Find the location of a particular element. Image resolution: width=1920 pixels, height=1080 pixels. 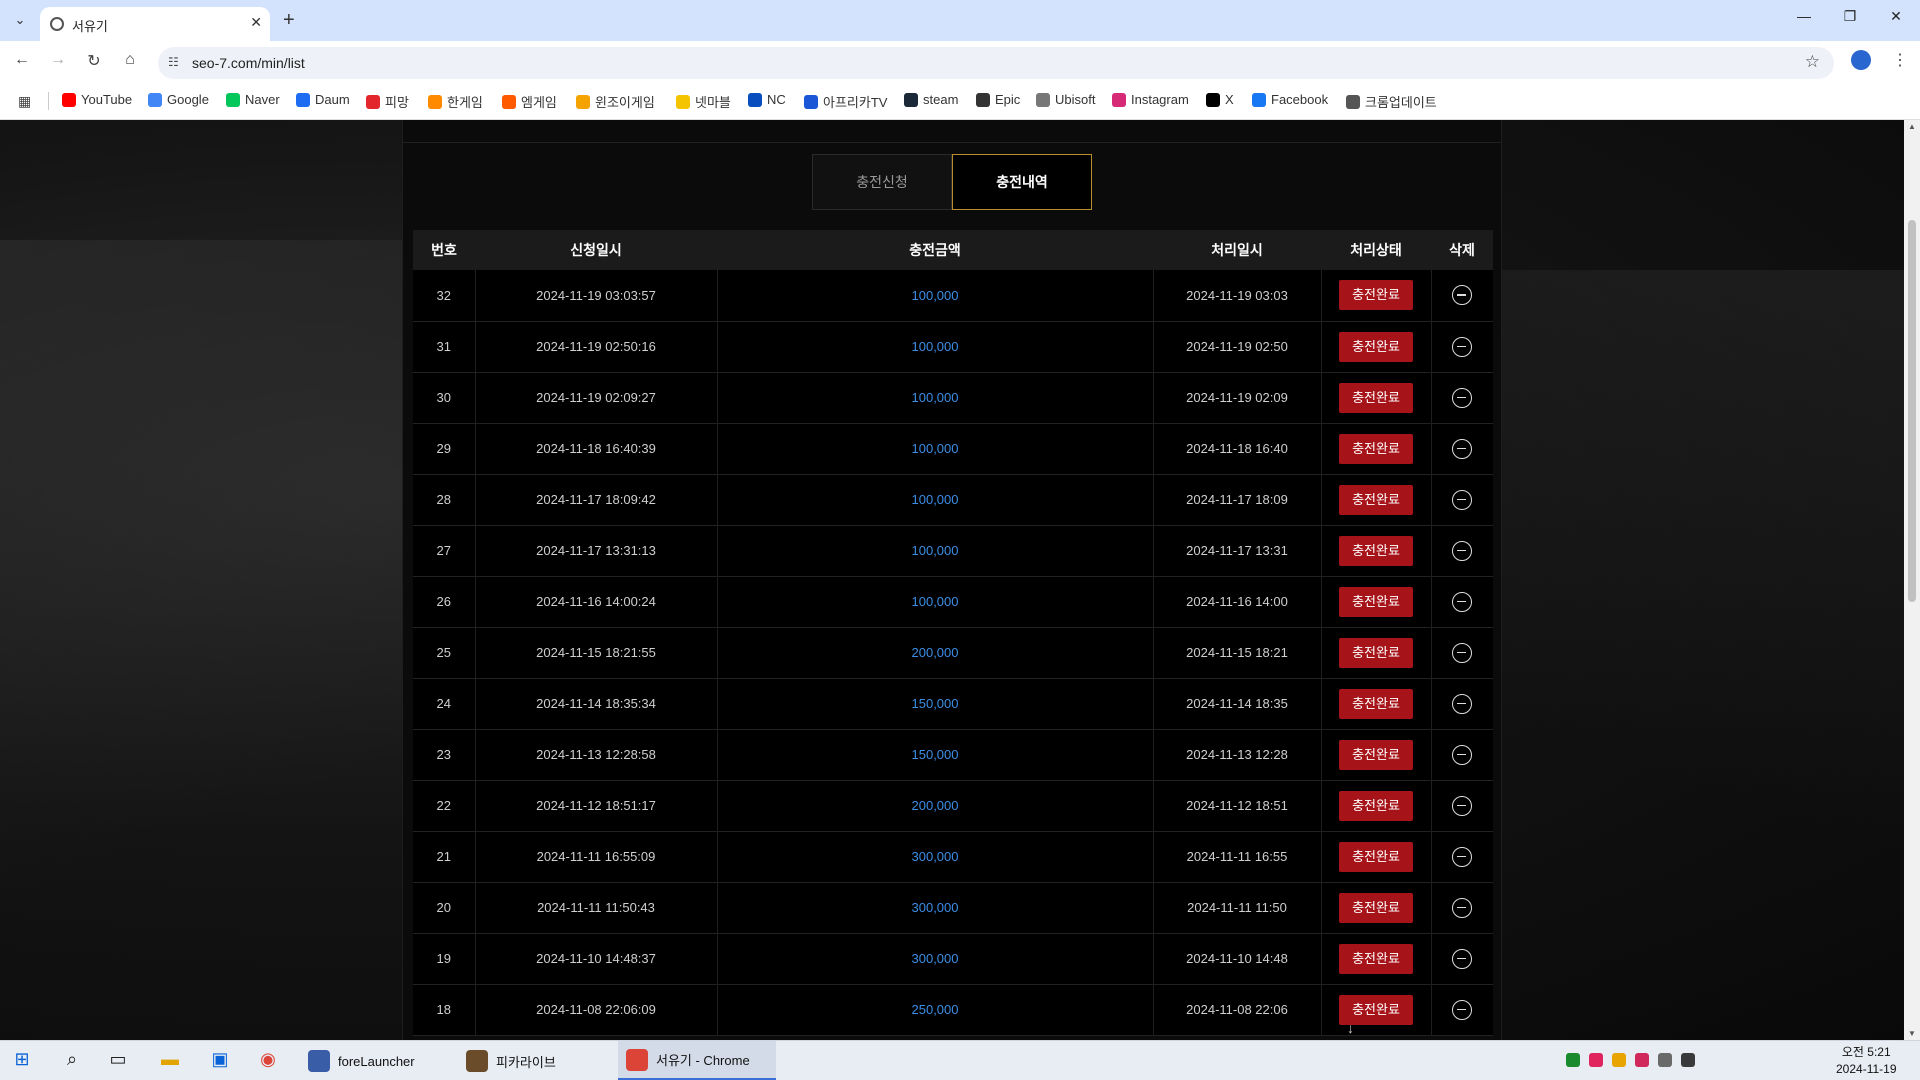

bookmark-item: YouTube is located at coordinates (97, 99).